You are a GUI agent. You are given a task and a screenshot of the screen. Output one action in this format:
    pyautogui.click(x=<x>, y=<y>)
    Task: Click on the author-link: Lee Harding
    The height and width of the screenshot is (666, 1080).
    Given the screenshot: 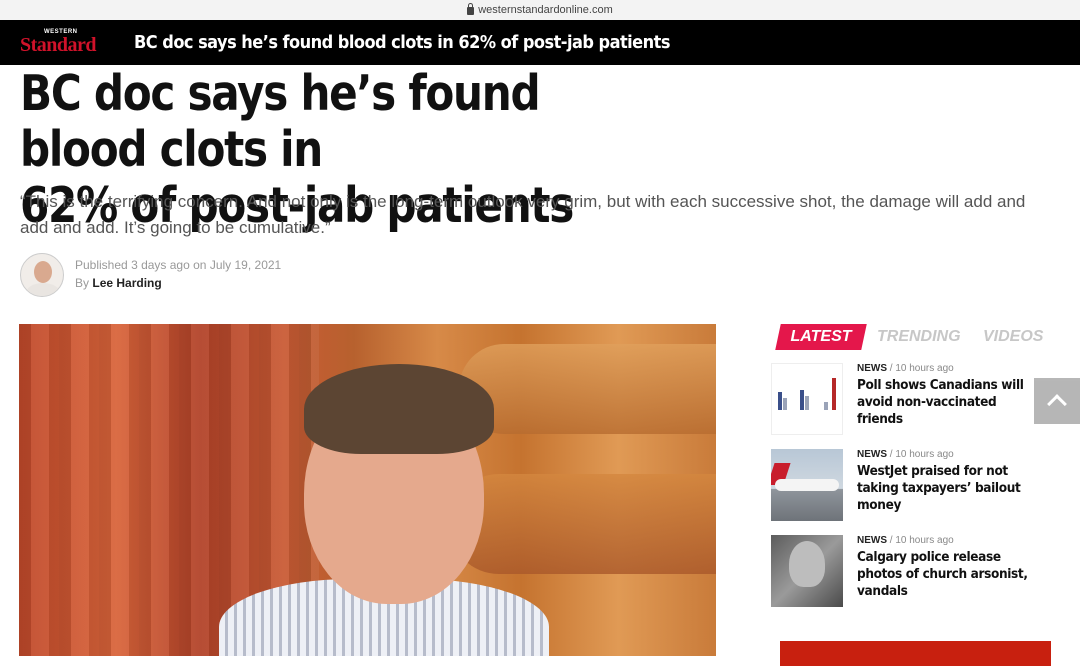 What is the action you would take?
    pyautogui.click(x=126, y=283)
    